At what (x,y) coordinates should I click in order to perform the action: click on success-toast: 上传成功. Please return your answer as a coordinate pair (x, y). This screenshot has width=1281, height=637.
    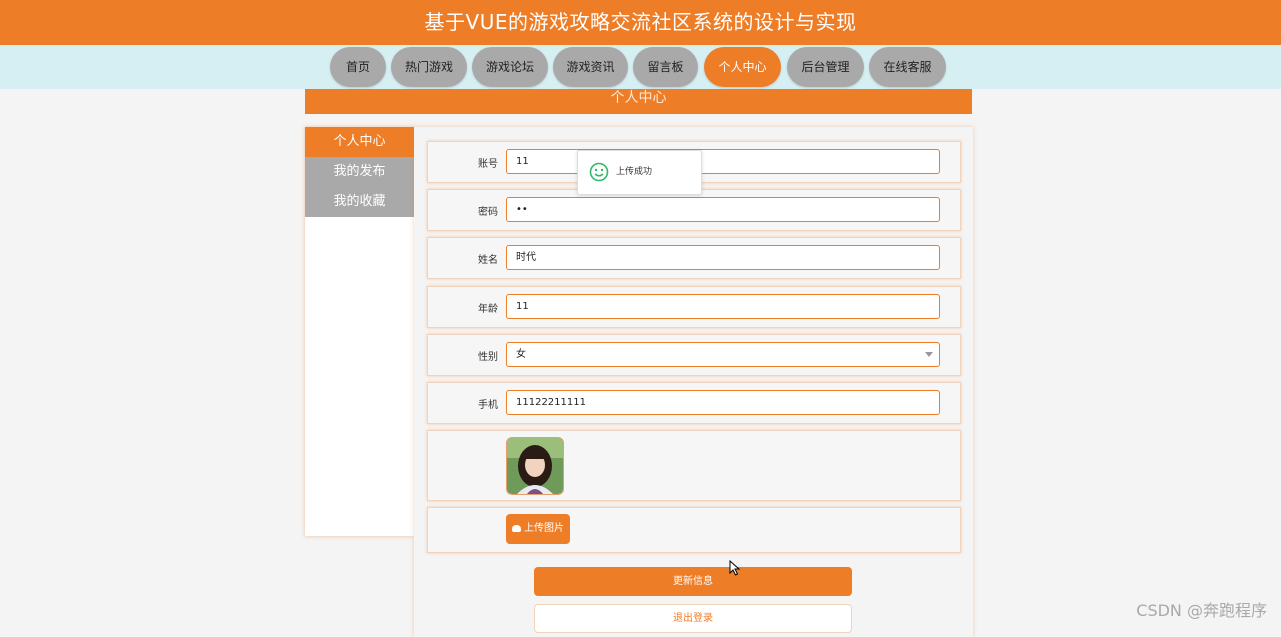
    Looking at the image, I should click on (639, 172).